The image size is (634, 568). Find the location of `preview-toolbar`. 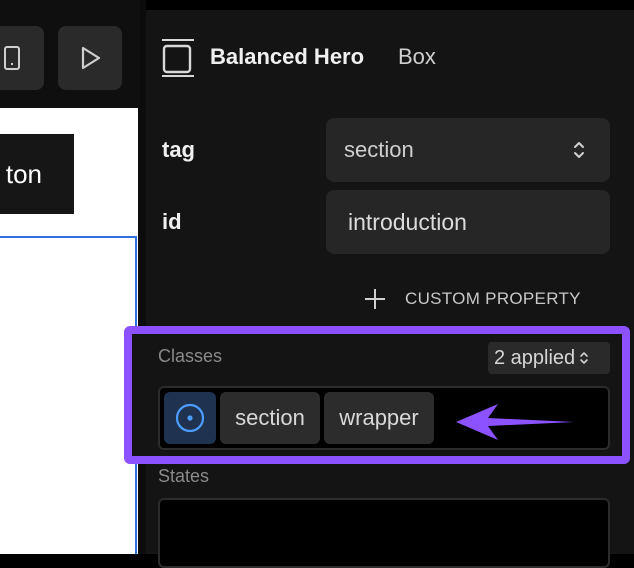

preview-toolbar is located at coordinates (70, 54).